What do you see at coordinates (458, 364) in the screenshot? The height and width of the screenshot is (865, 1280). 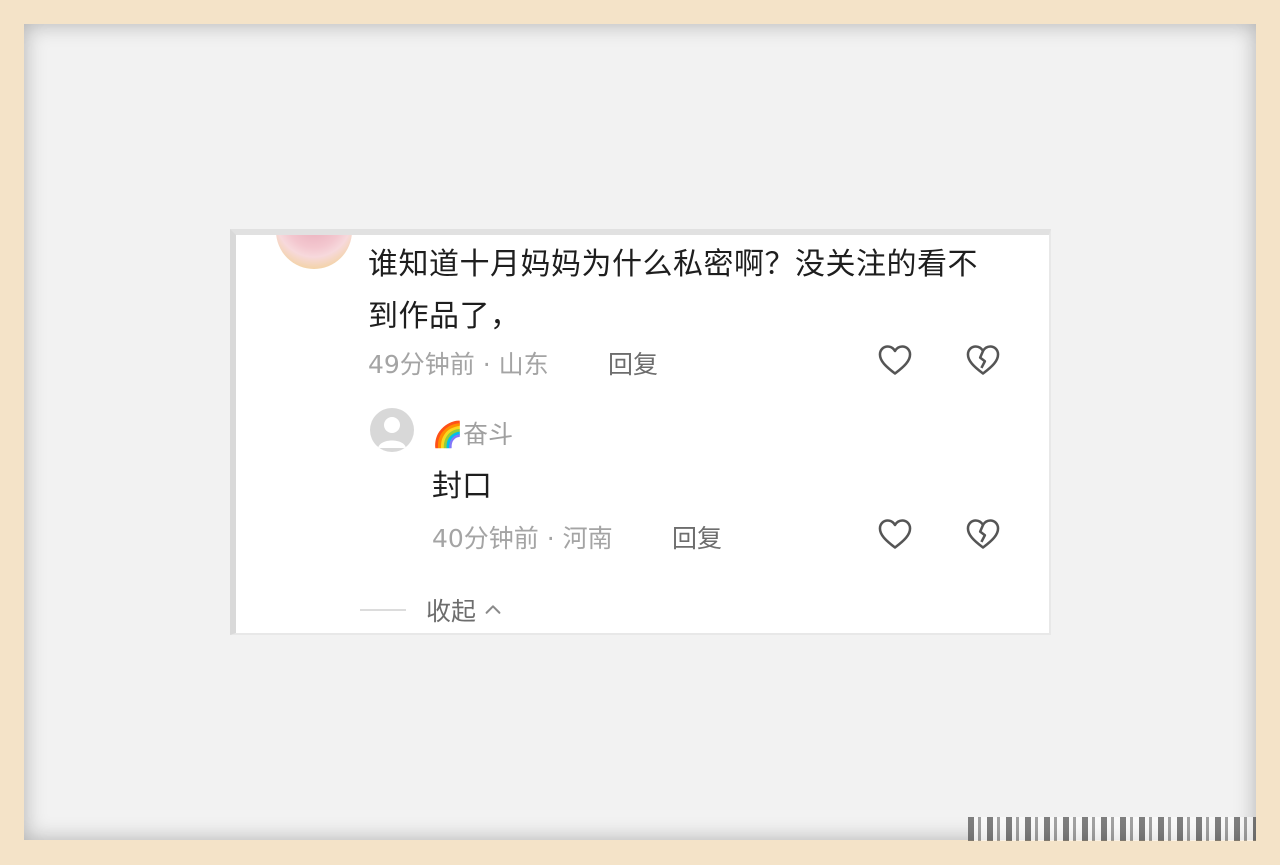 I see `comment-meta: 49分钟前 · 山东` at bounding box center [458, 364].